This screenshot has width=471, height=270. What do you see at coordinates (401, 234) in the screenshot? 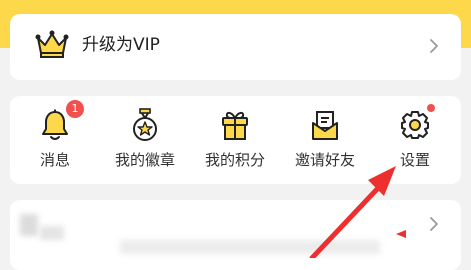
I see `red-marker` at bounding box center [401, 234].